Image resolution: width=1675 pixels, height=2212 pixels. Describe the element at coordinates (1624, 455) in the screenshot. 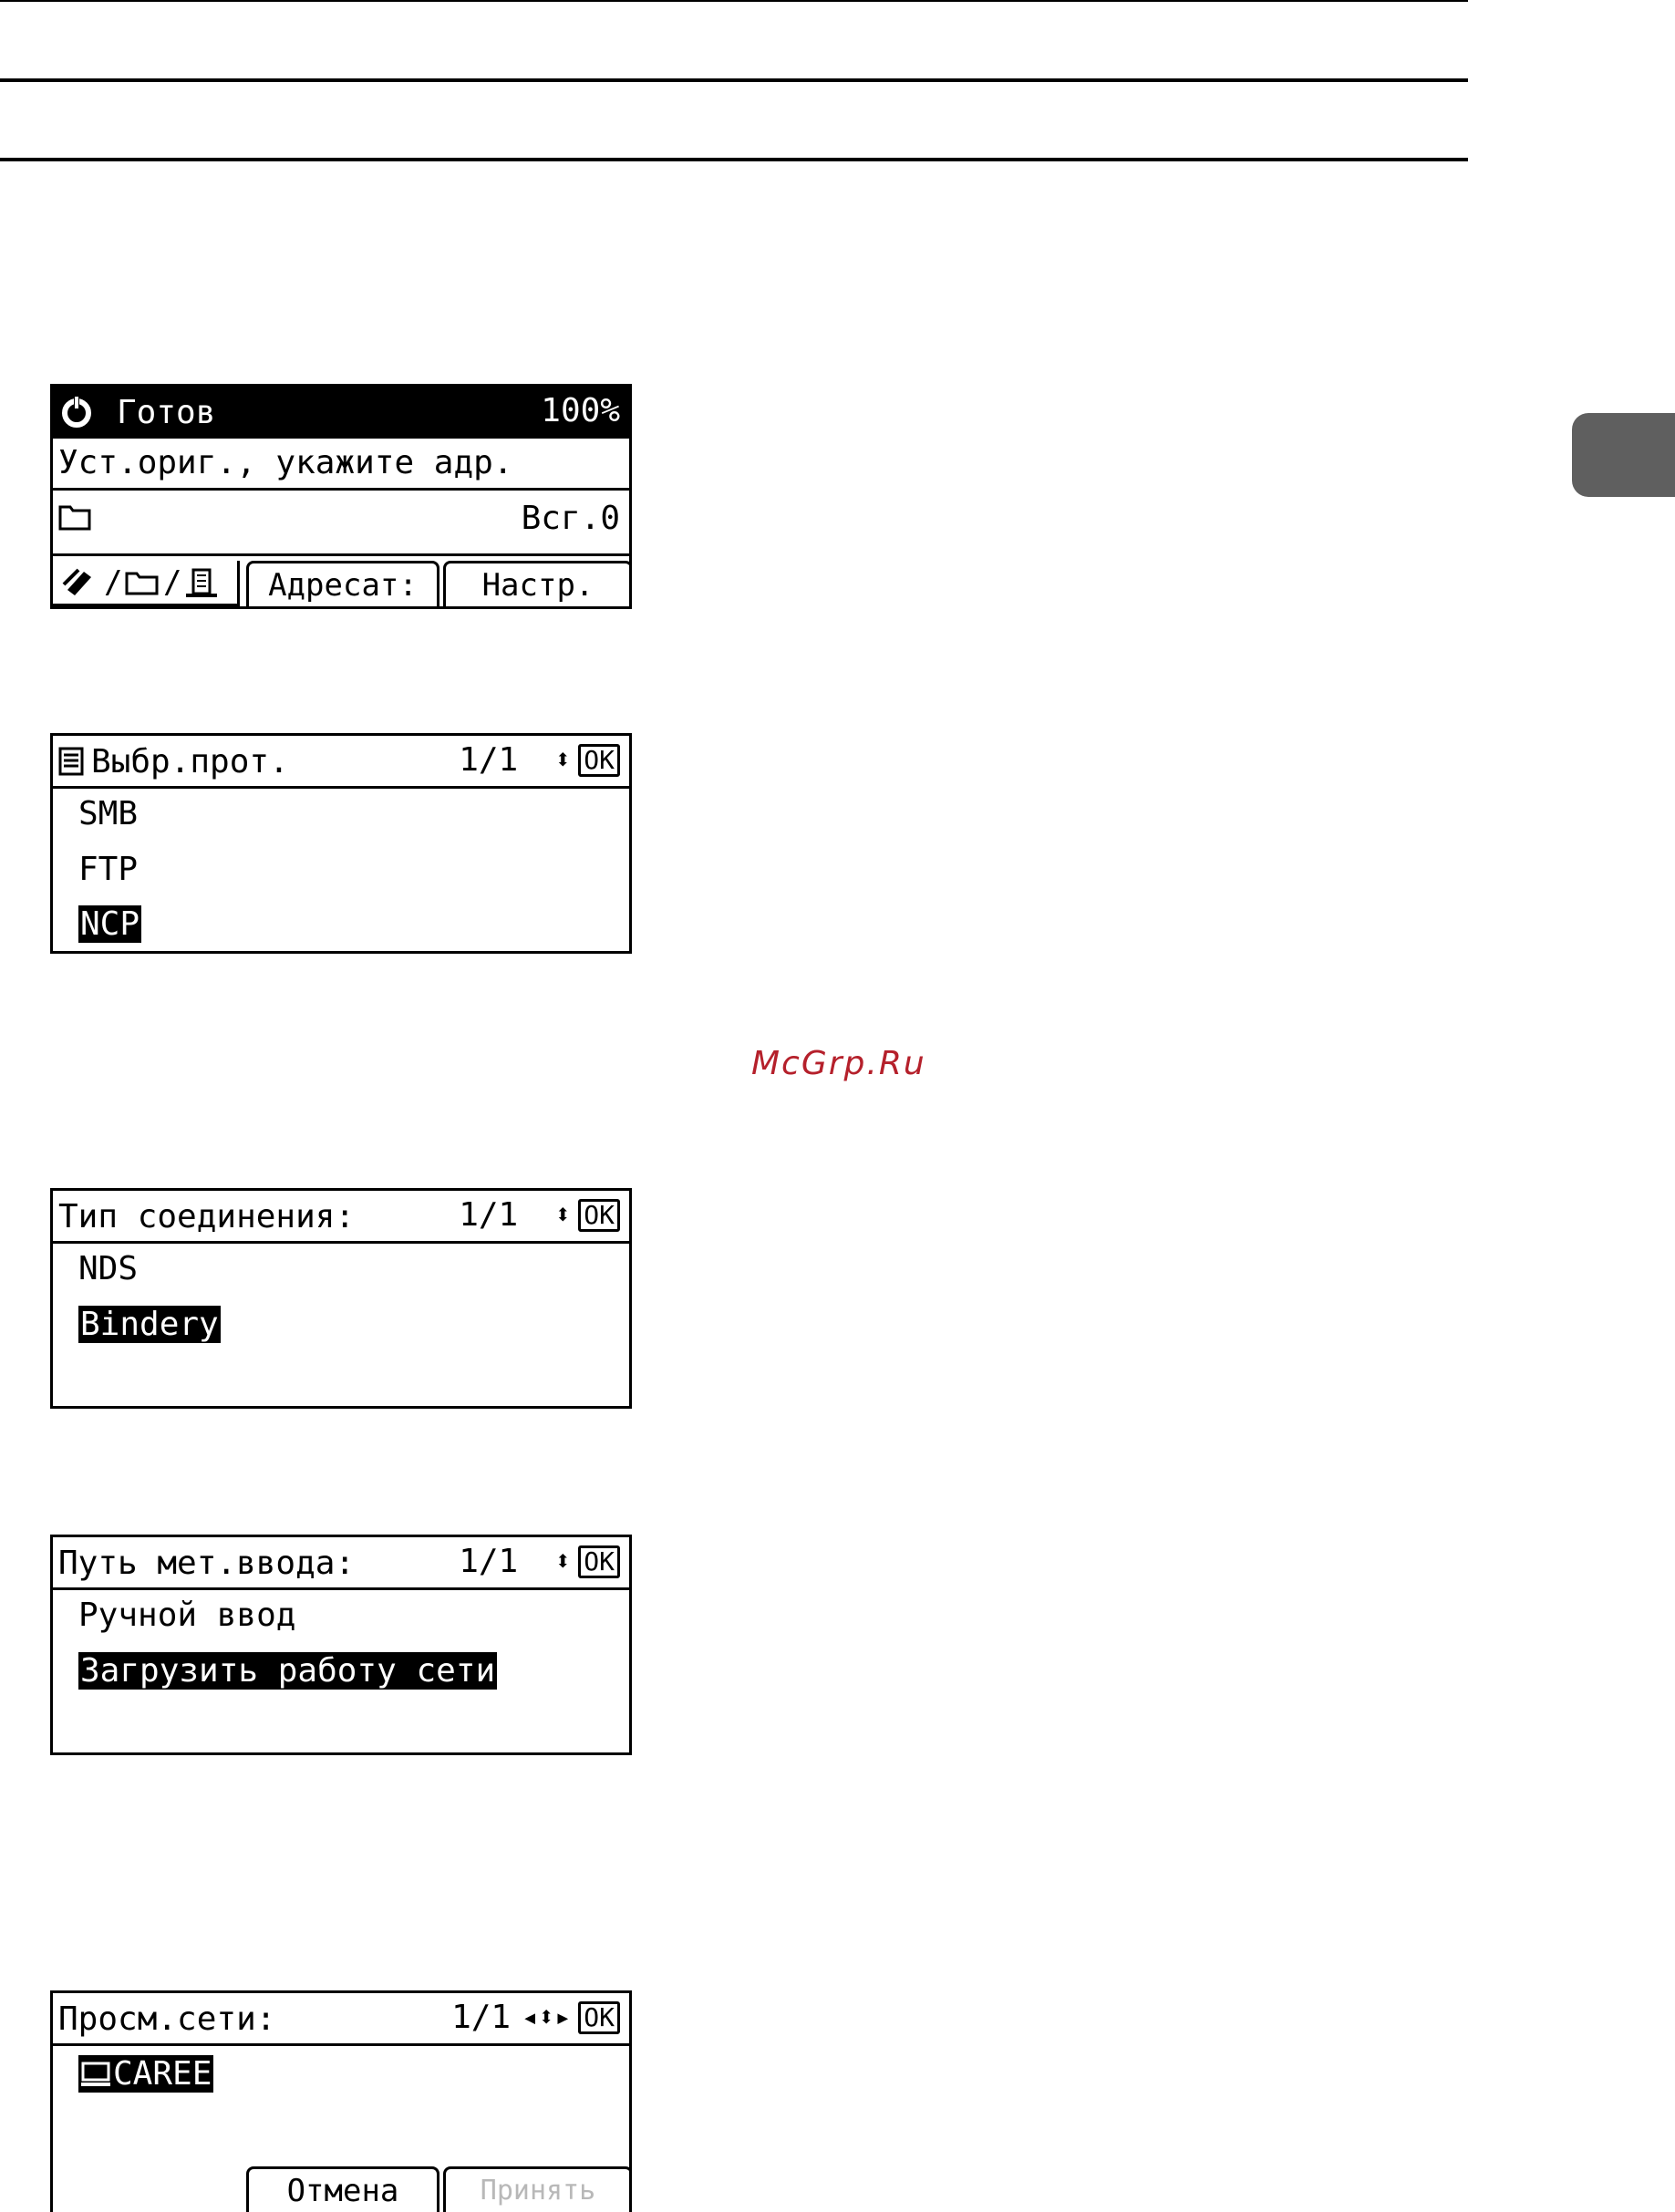

I see `chapter-thumb-tab` at that location.